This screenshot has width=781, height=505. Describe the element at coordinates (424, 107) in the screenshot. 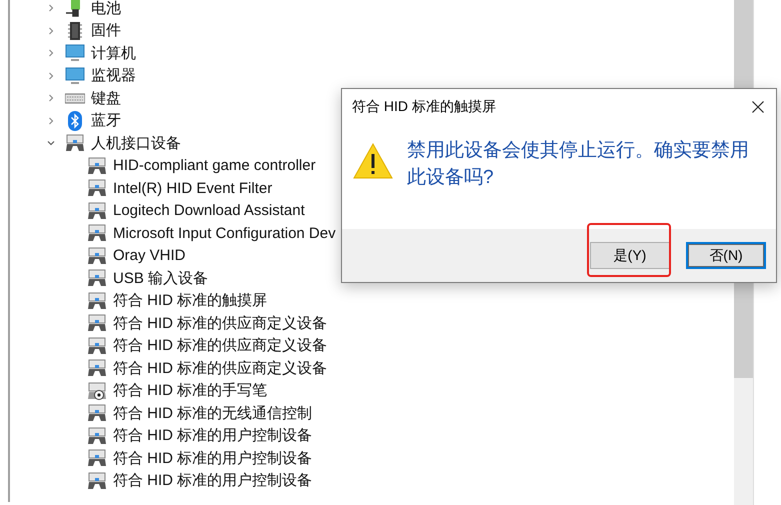

I see `dialog-title: 符合 HID 标准的触摸屏` at that location.